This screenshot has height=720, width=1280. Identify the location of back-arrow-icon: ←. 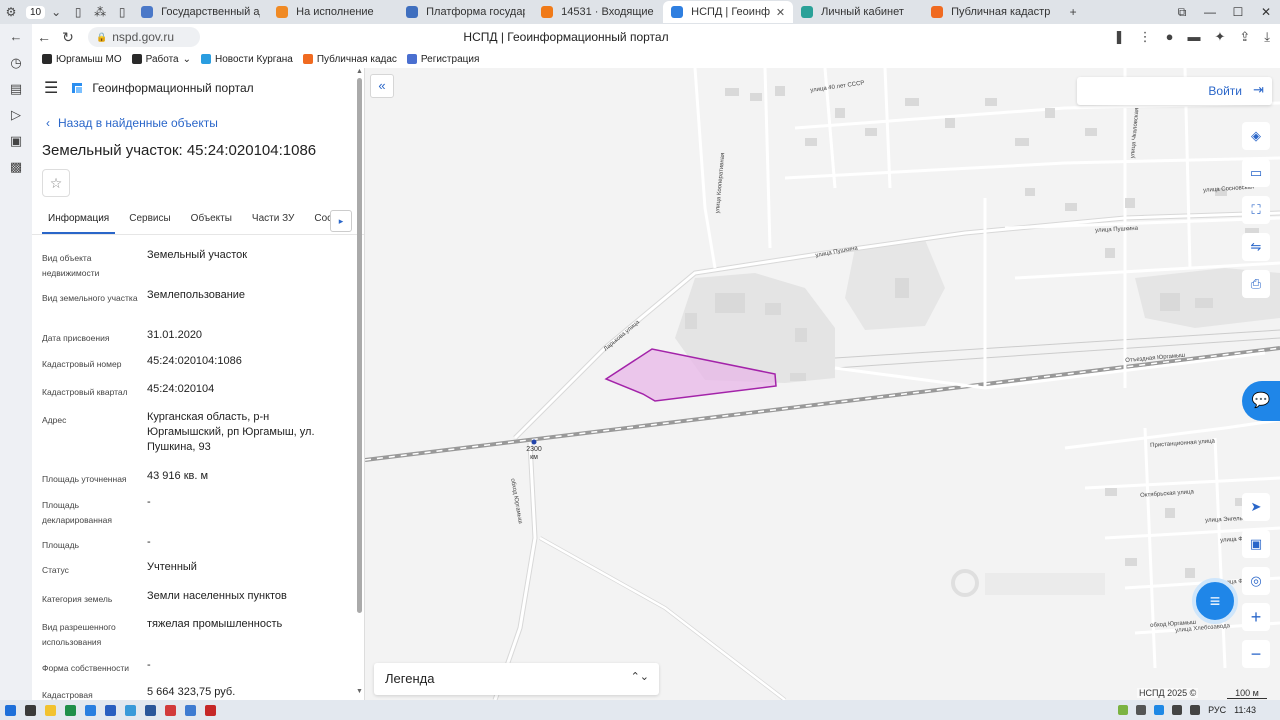
(16, 37).